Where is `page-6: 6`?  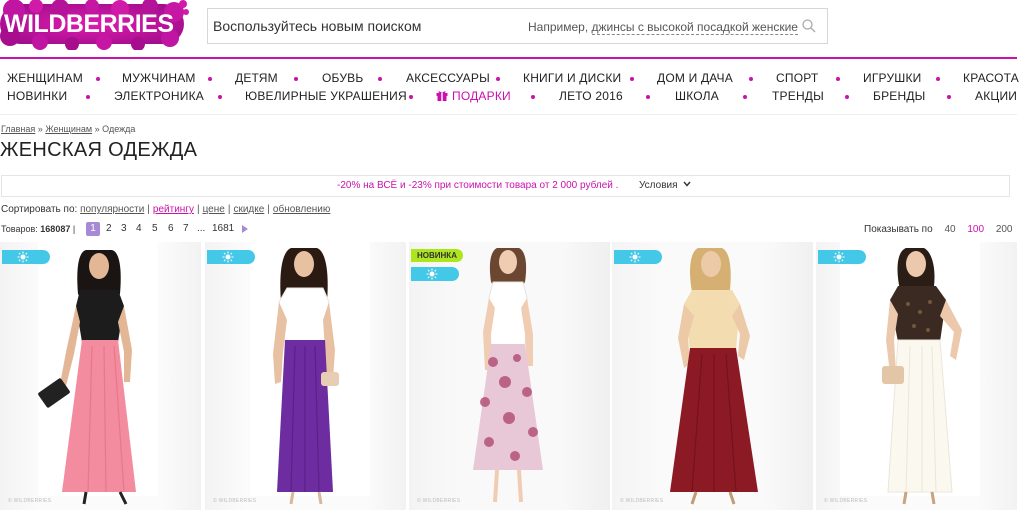
page-6: 6 is located at coordinates (171, 229).